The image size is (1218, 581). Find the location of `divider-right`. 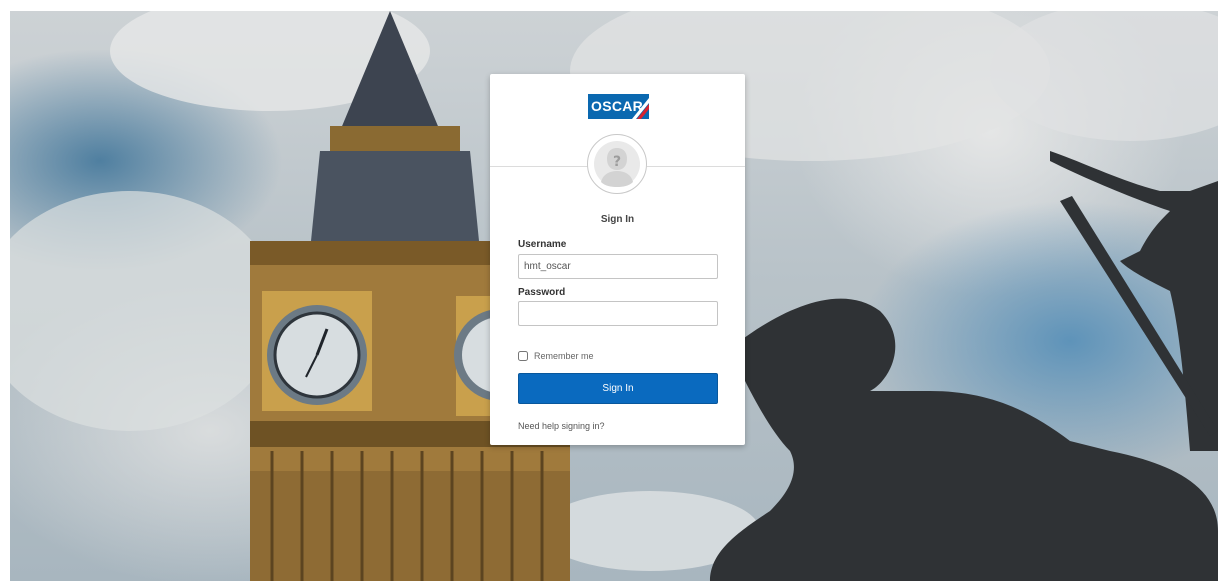

divider-right is located at coordinates (696, 166).